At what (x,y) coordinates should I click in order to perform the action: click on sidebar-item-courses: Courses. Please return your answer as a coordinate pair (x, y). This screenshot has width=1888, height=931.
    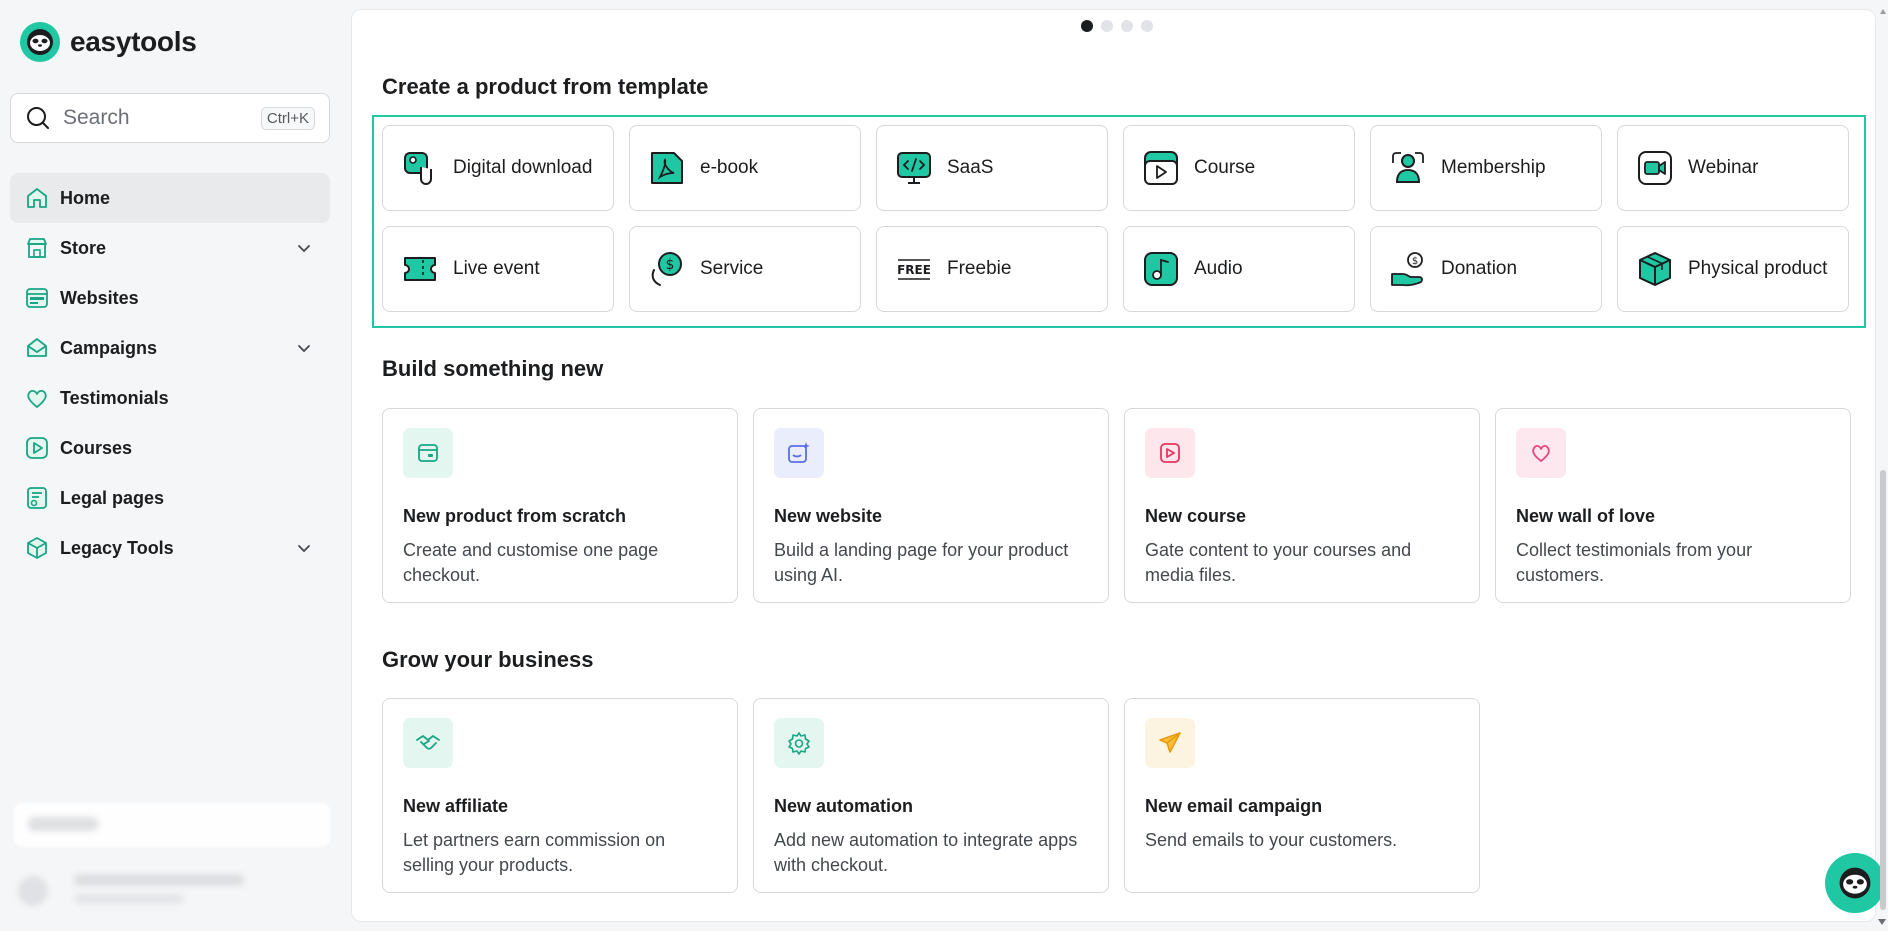
    Looking at the image, I should click on (170, 448).